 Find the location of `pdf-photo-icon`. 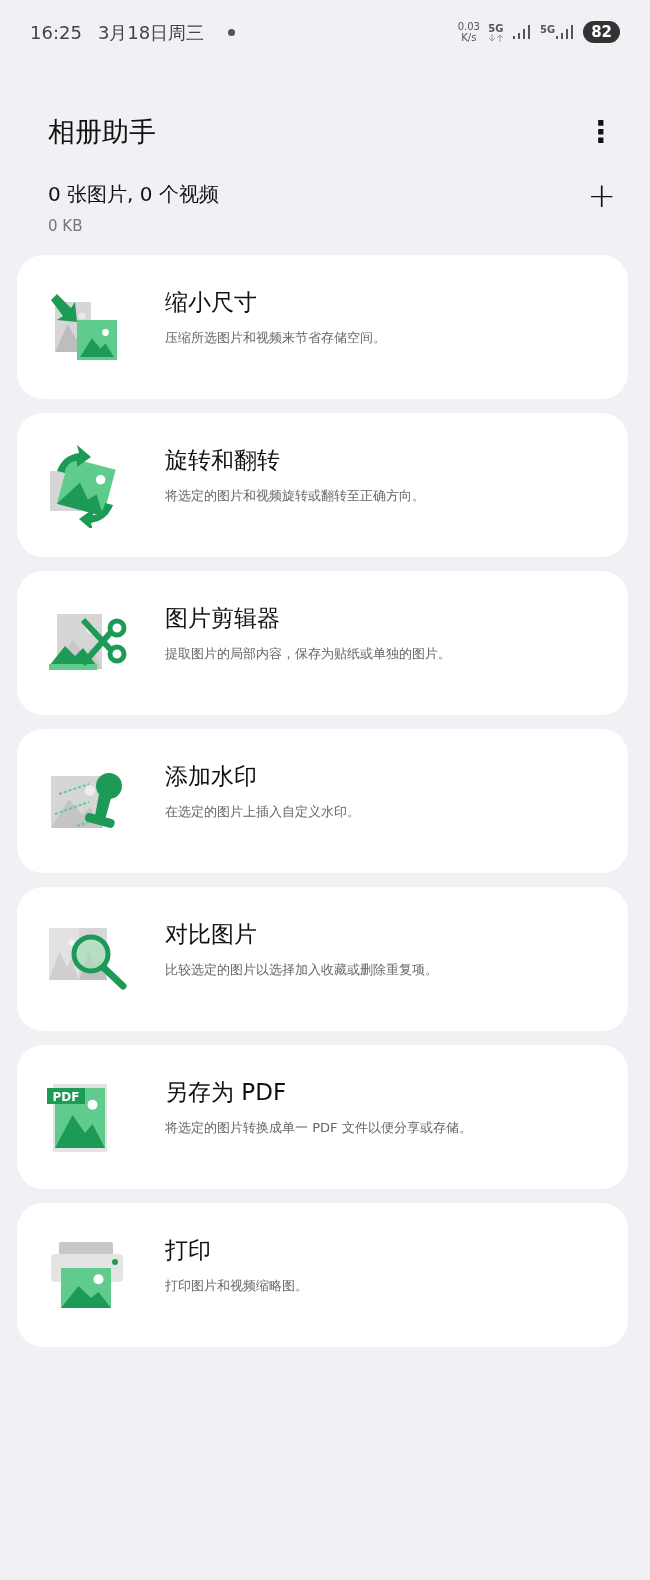

pdf-photo-icon is located at coordinates (77, 1117).